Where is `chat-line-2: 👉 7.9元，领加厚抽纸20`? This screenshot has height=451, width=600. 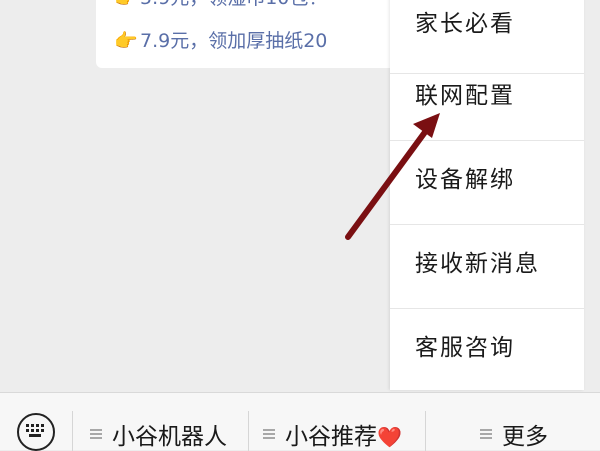 chat-line-2: 👉 7.9元，领加厚抽纸20 is located at coordinates (221, 41).